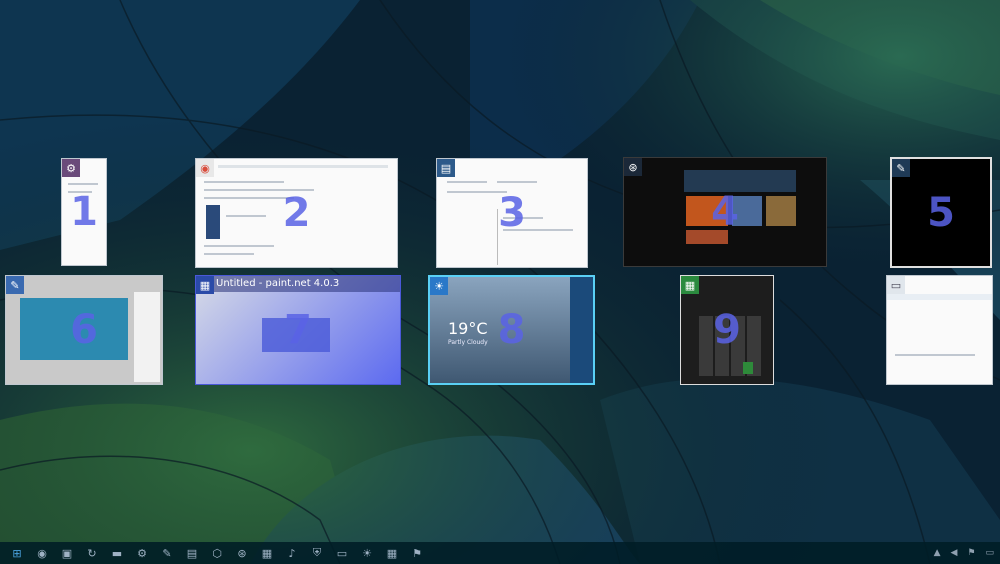 The width and height of the screenshot is (1000, 564). Describe the element at coordinates (205, 285) in the screenshot. I see `paintnet-icon: ▦` at that location.